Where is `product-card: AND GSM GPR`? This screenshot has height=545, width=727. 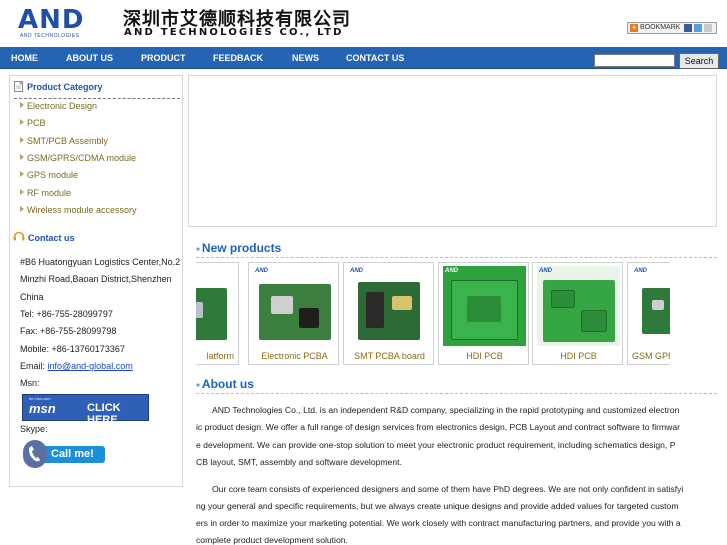 product-card: AND GSM GPR is located at coordinates (648, 313).